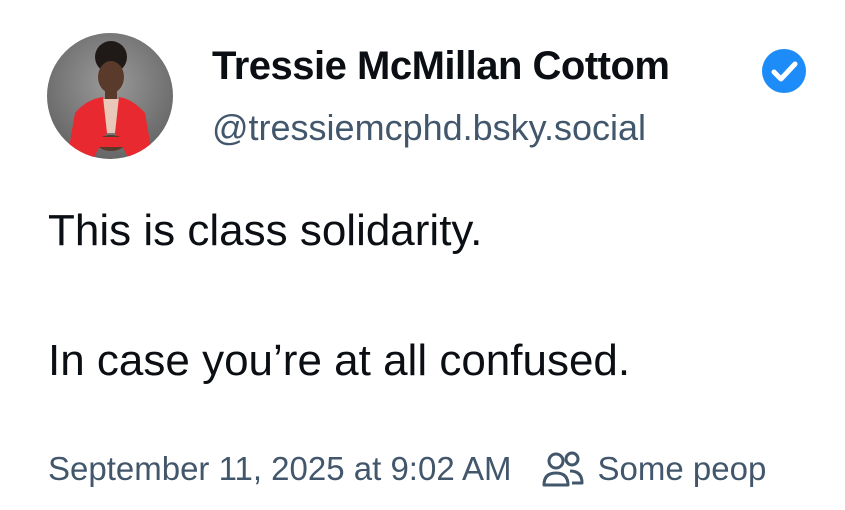 The width and height of the screenshot is (845, 510). I want to click on post-timestamp: September 11, 2025 at 9:02 AM, so click(280, 469).